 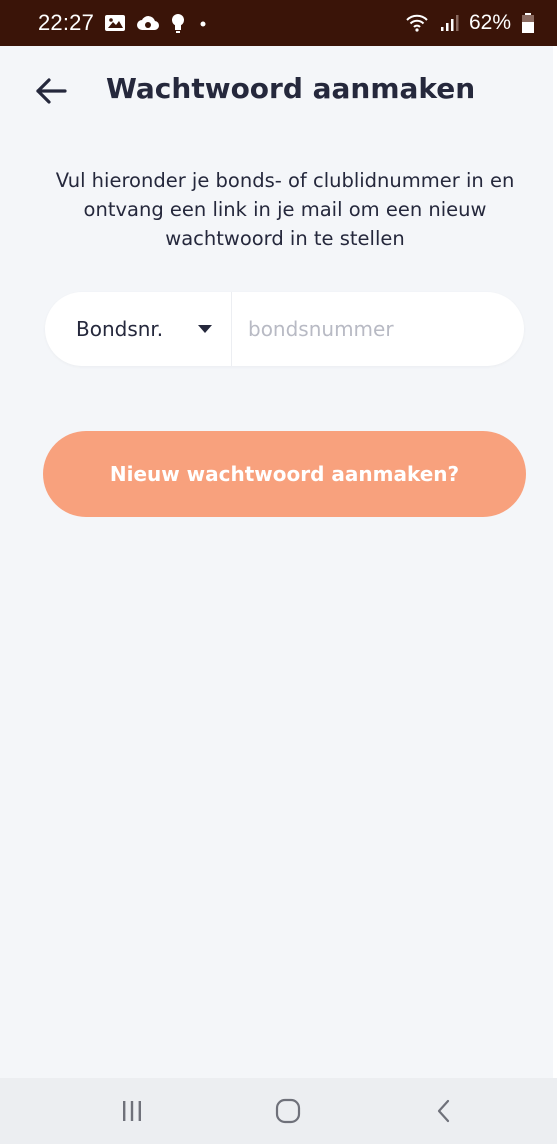 I want to click on number-type-select: Bondsnr., so click(x=138, y=329).